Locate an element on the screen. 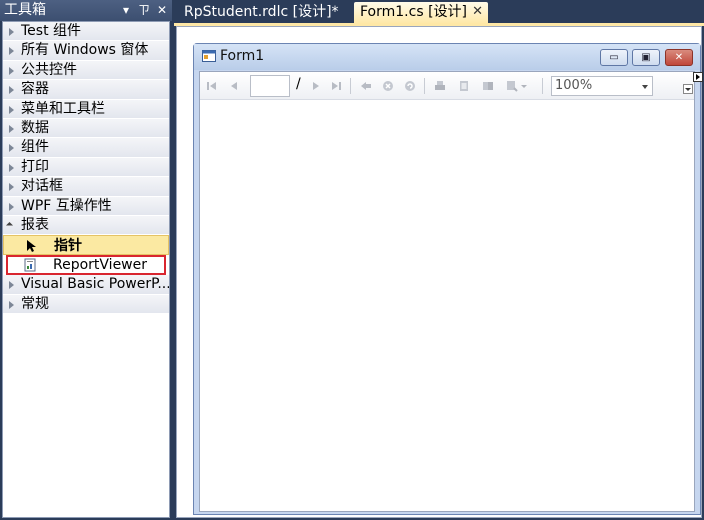 The image size is (704, 520). report-viewer-icon is located at coordinates (30, 265).